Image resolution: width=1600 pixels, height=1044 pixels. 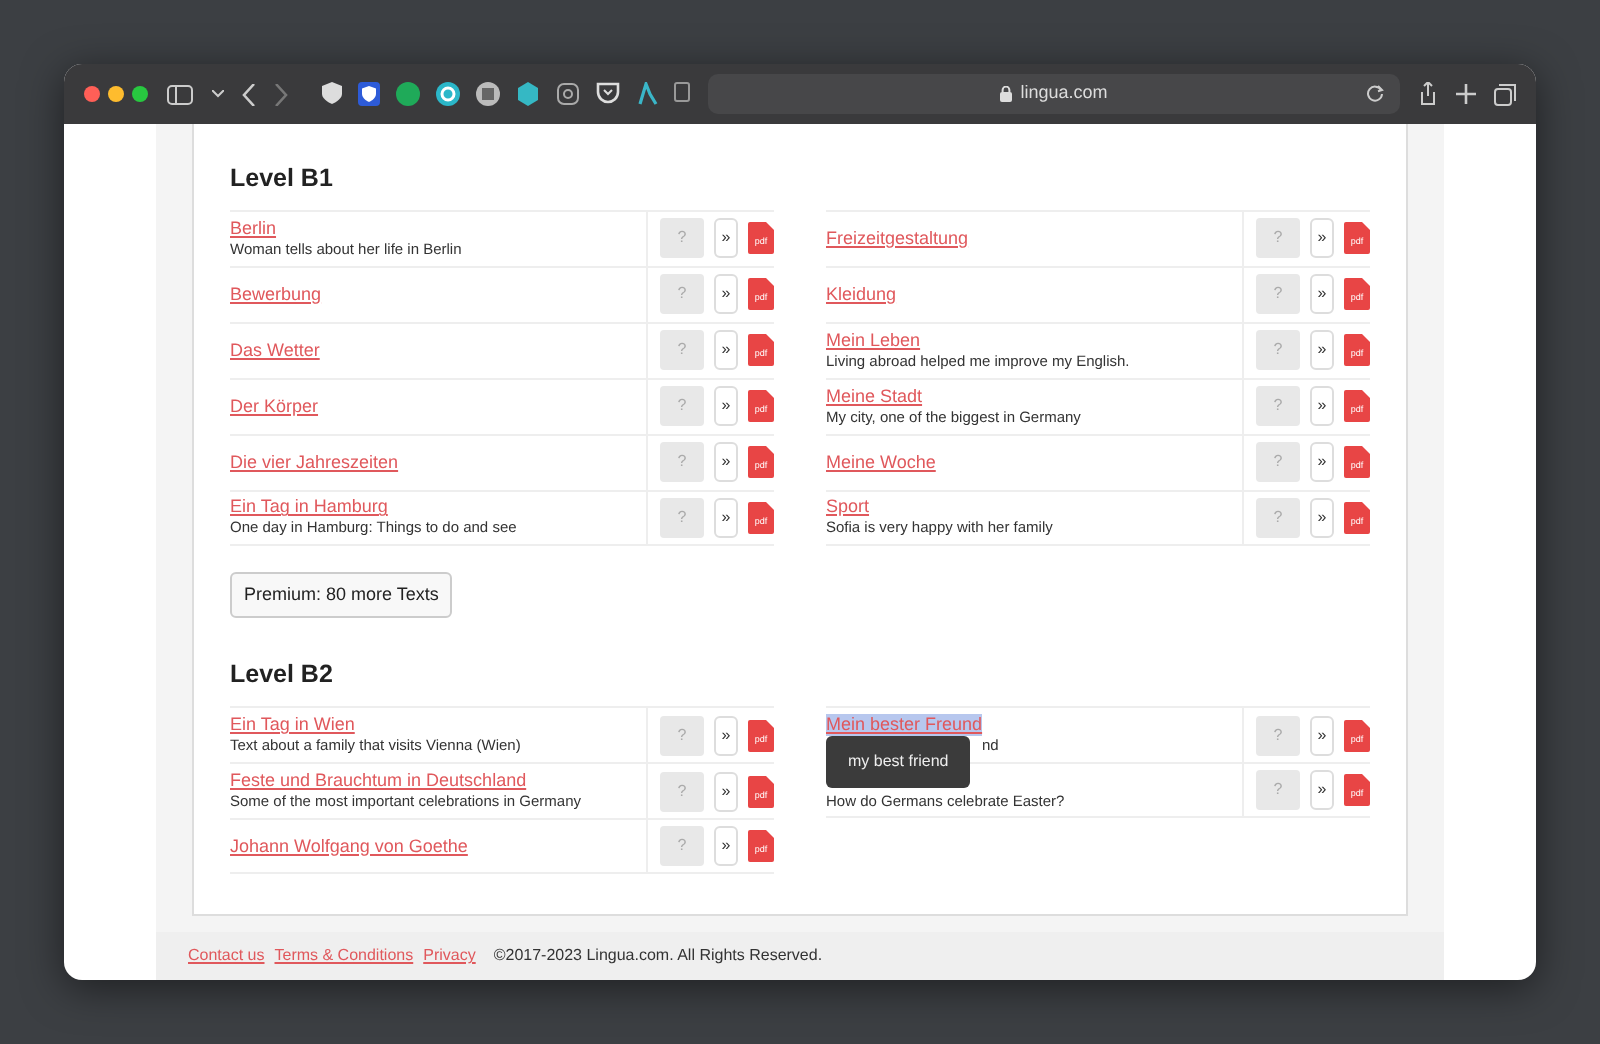 I want to click on section-heading: Level B2, so click(x=282, y=675).